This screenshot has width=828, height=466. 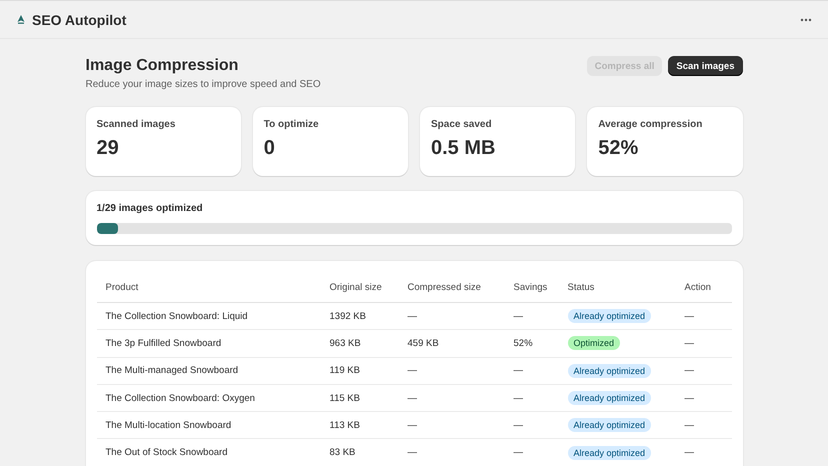 What do you see at coordinates (424, 343) in the screenshot?
I see `table-cell-text: 459 KB` at bounding box center [424, 343].